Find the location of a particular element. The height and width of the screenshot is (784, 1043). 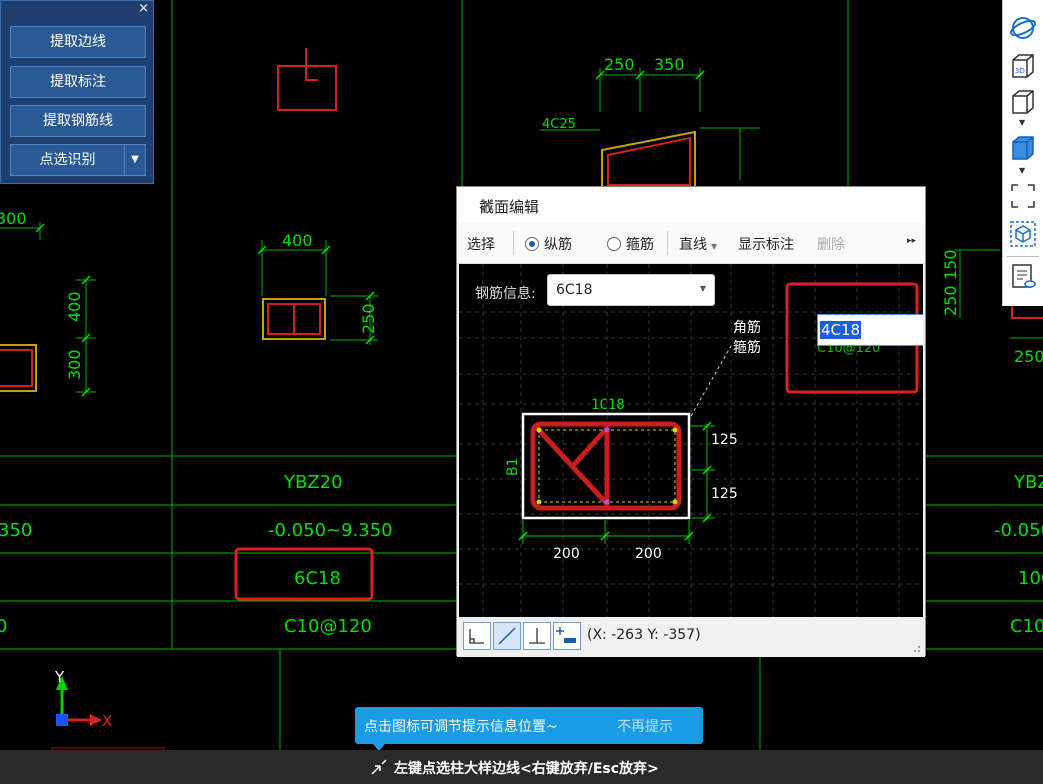

dialog-toolbar: 选择 纵筋 箍筋 直线 ▼ 显示标注 删除 ▸▸ is located at coordinates (691, 243).